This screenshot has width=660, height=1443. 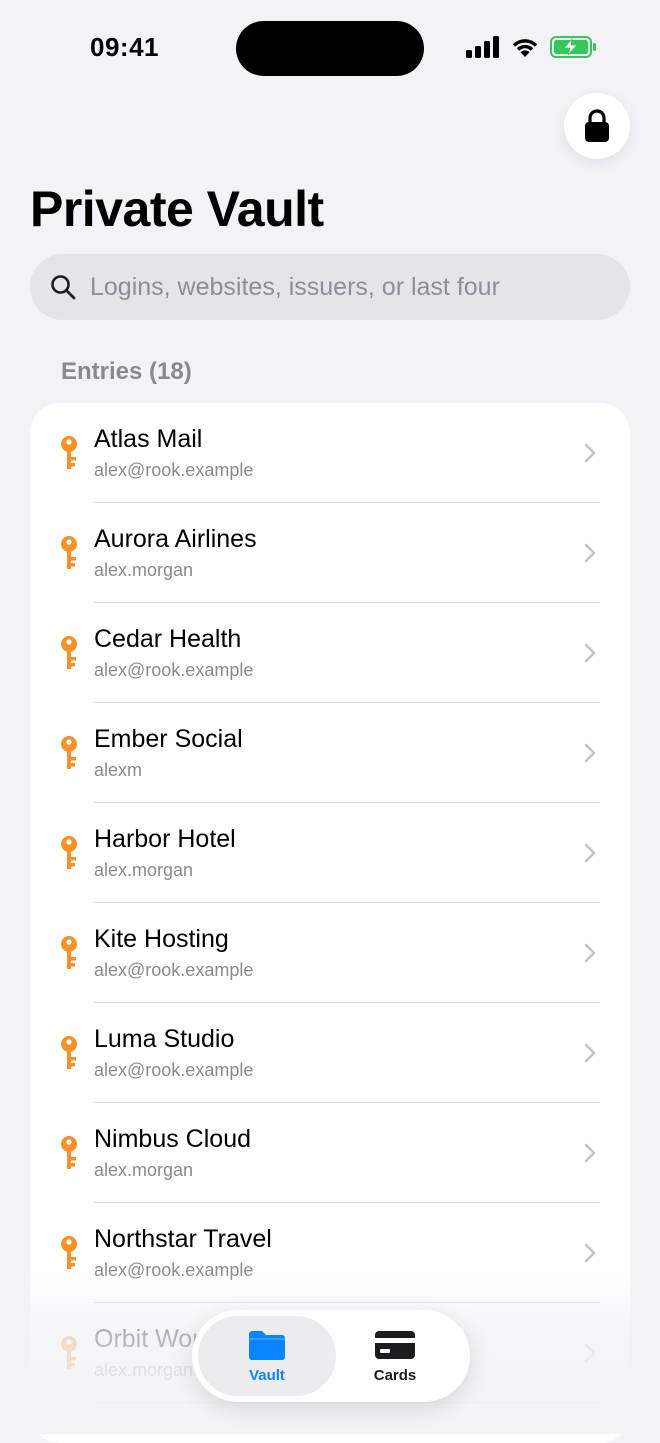 I want to click on entries-section-header: Entries (18), so click(x=126, y=371).